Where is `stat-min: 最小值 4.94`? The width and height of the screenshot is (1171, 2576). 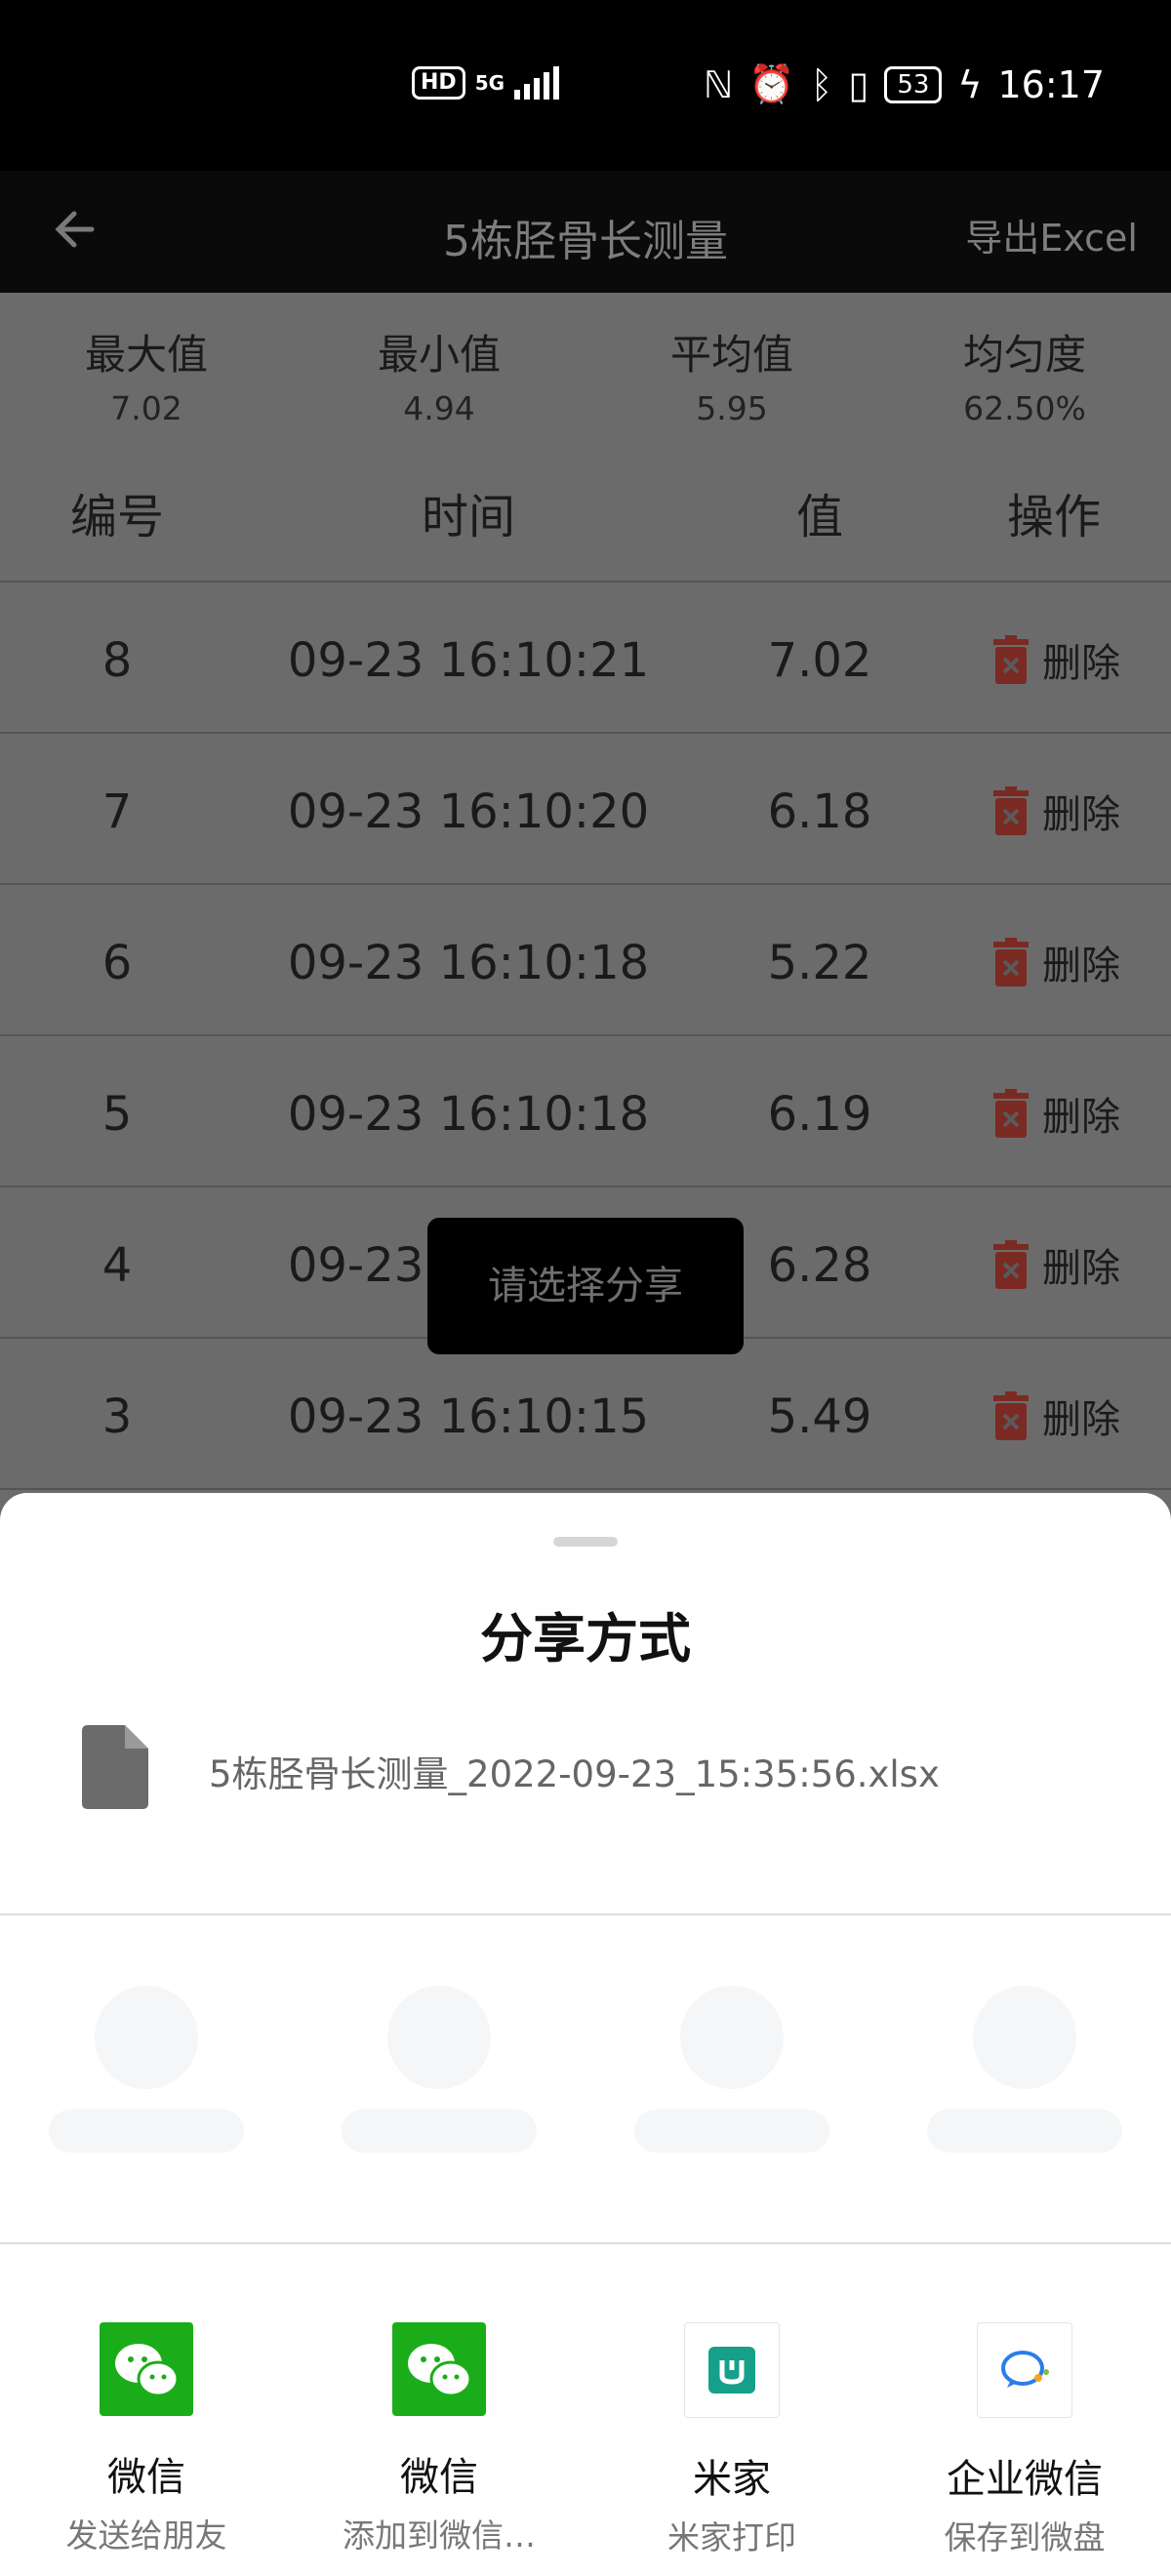 stat-min: 最小值 4.94 is located at coordinates (439, 374).